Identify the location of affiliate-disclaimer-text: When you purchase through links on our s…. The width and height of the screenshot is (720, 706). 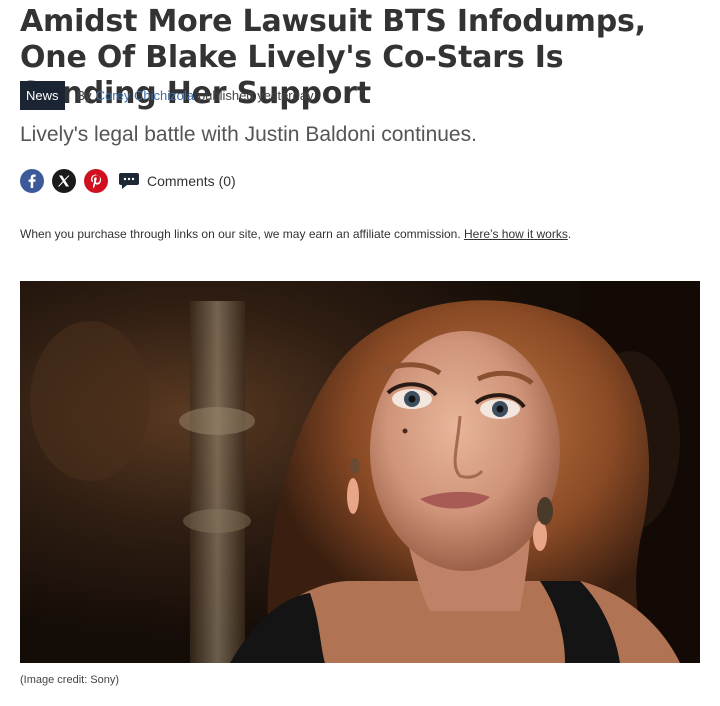
(240, 234).